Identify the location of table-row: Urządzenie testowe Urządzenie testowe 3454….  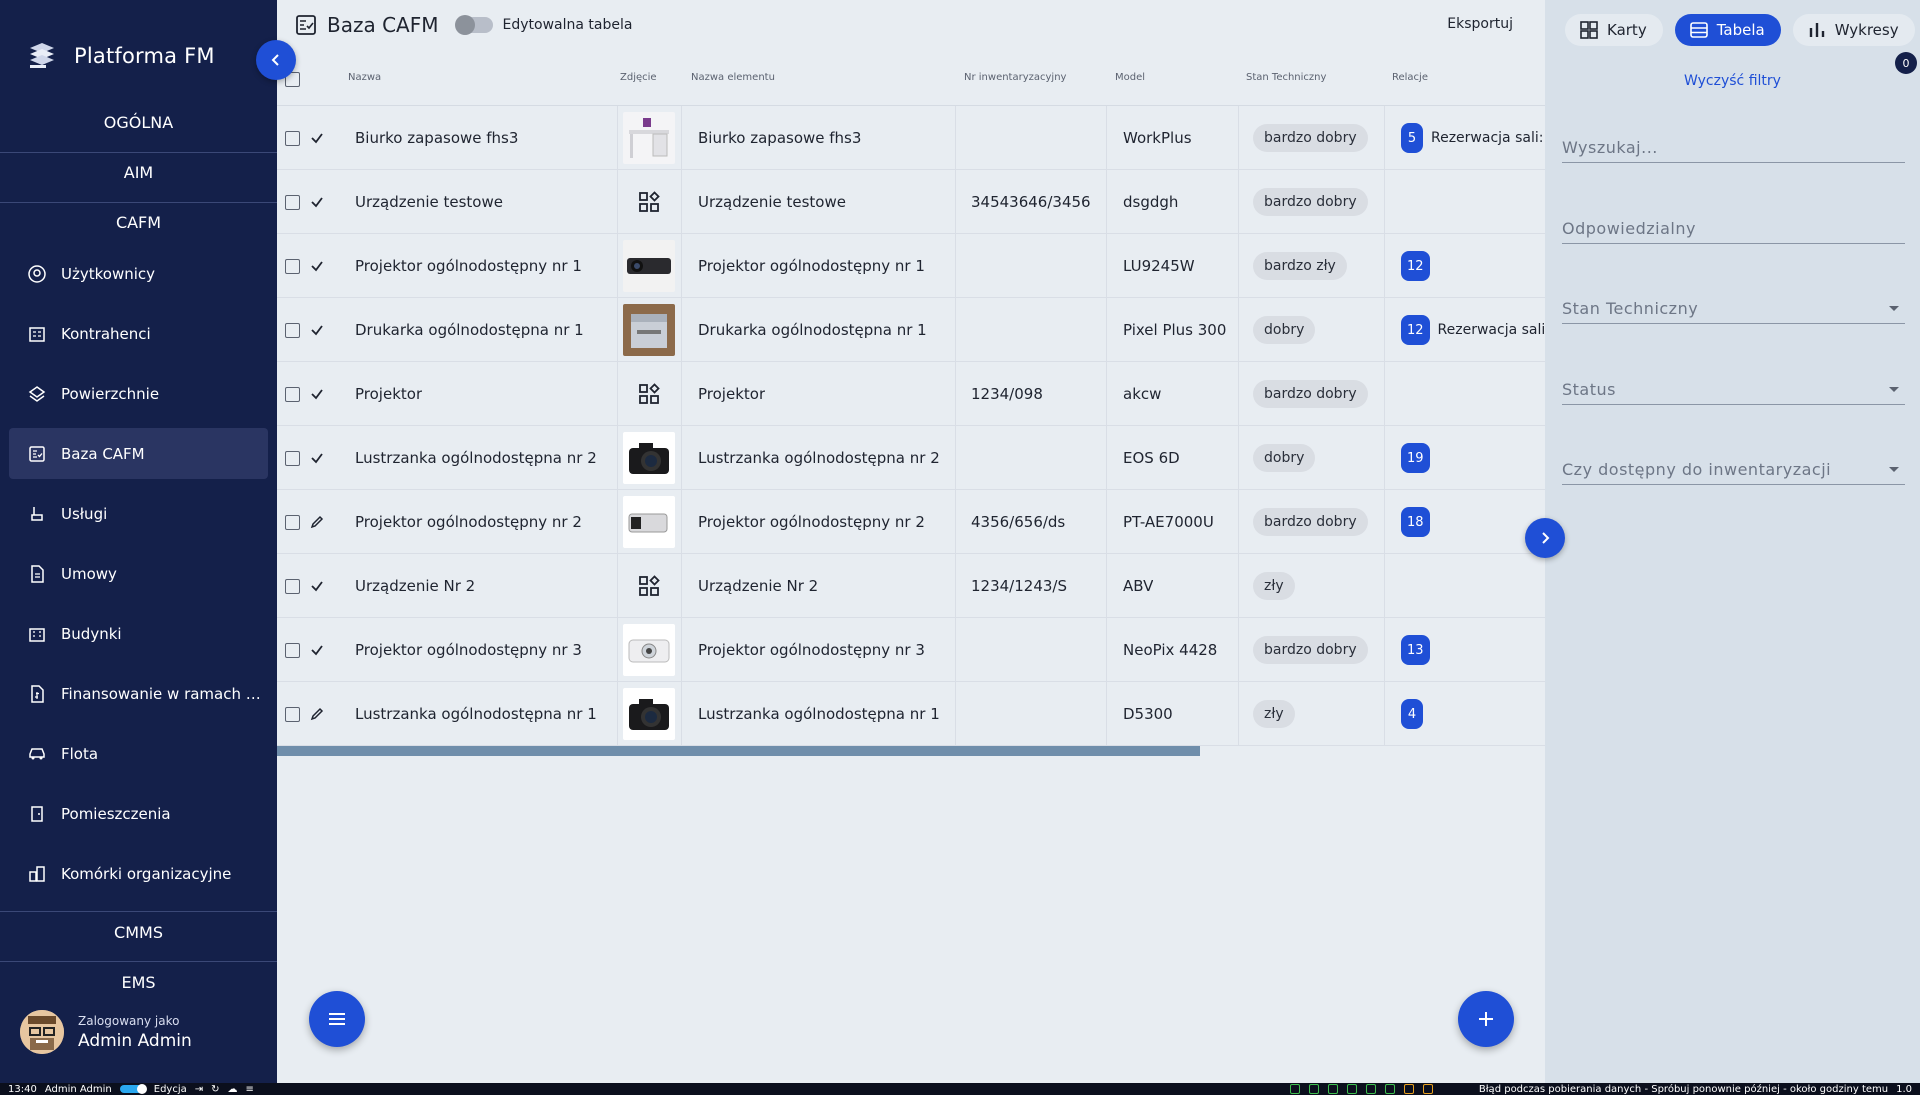
(911, 202).